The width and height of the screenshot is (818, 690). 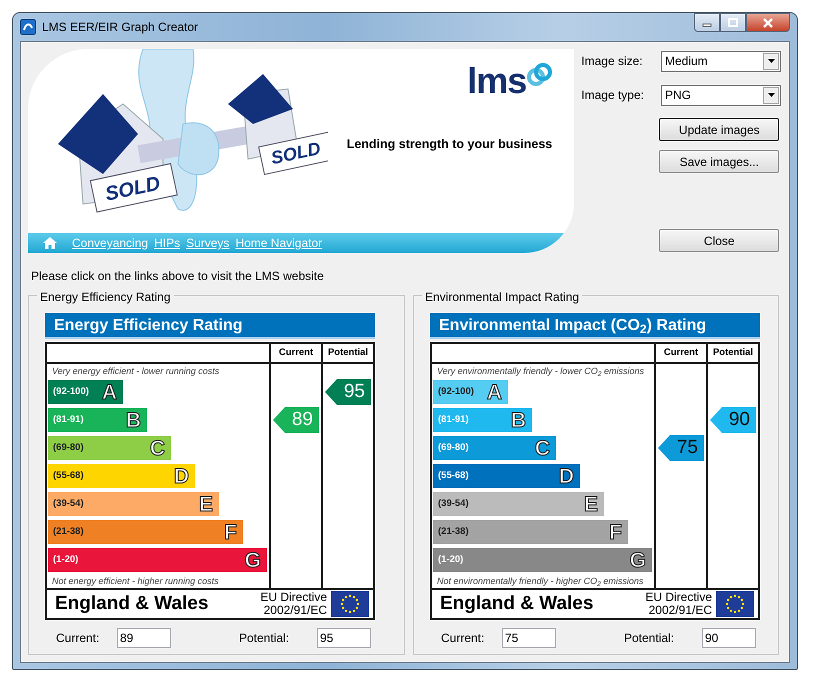 I want to click on close-window-button, so click(x=768, y=22).